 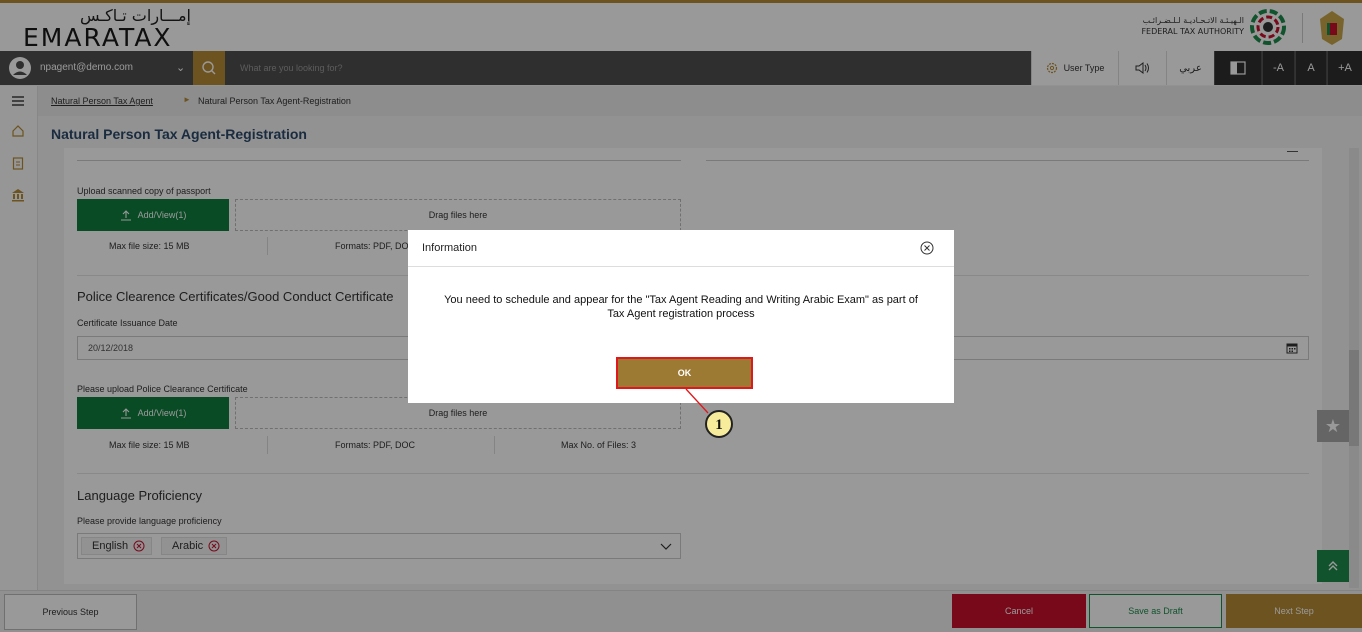 What do you see at coordinates (681, 248) in the screenshot?
I see `dialog-header: Information` at bounding box center [681, 248].